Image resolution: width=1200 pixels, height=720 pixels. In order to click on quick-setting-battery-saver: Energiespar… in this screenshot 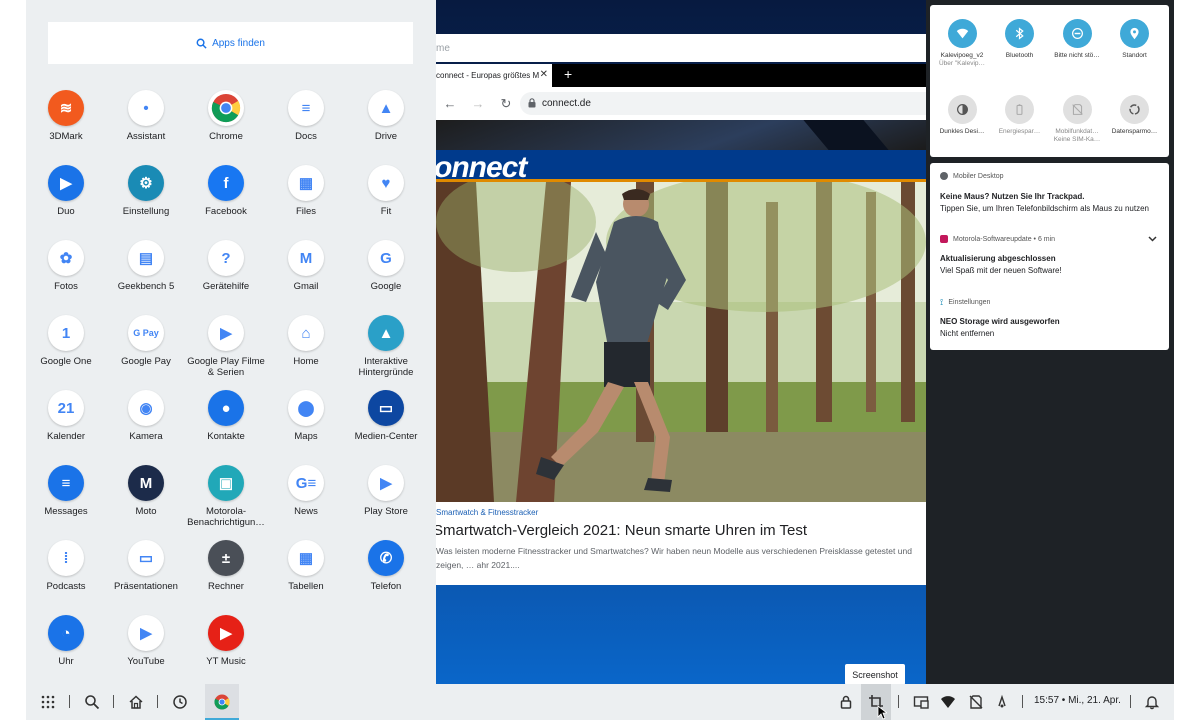, I will do `click(1020, 115)`.